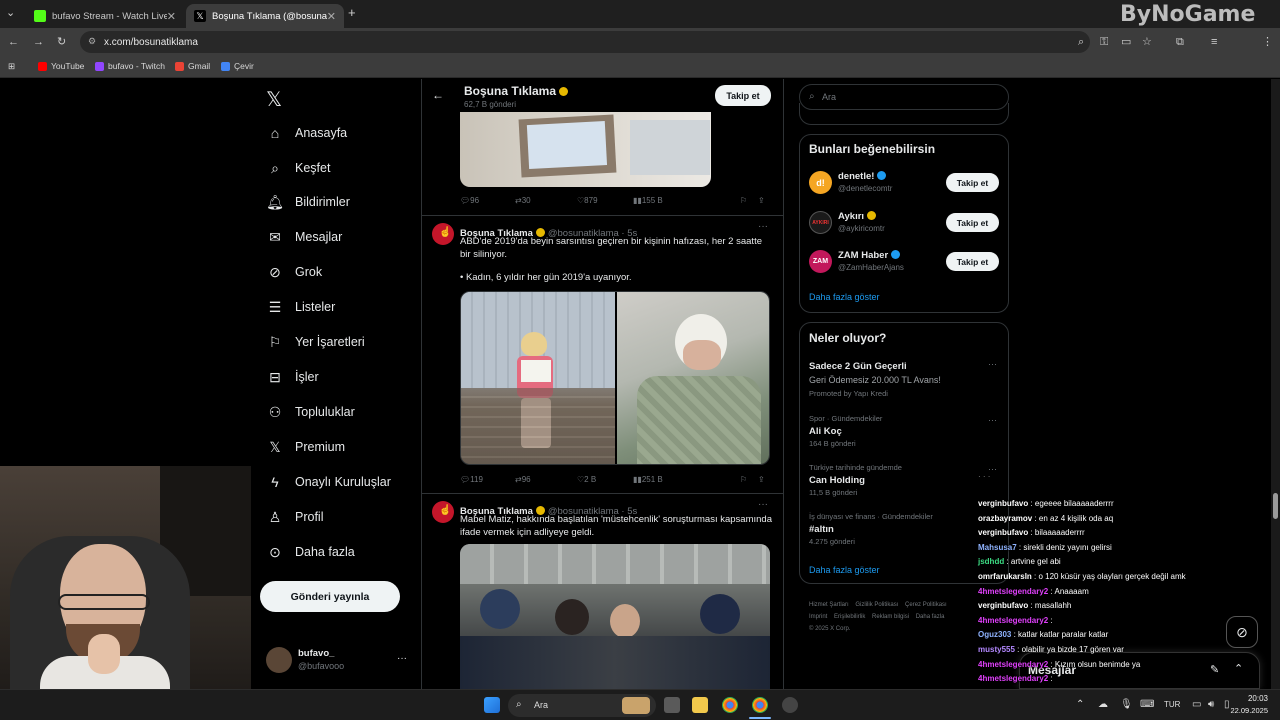 This screenshot has height=720, width=1280. What do you see at coordinates (890, 617) in the screenshot?
I see `footer-link: Reklam bilgisi` at bounding box center [890, 617].